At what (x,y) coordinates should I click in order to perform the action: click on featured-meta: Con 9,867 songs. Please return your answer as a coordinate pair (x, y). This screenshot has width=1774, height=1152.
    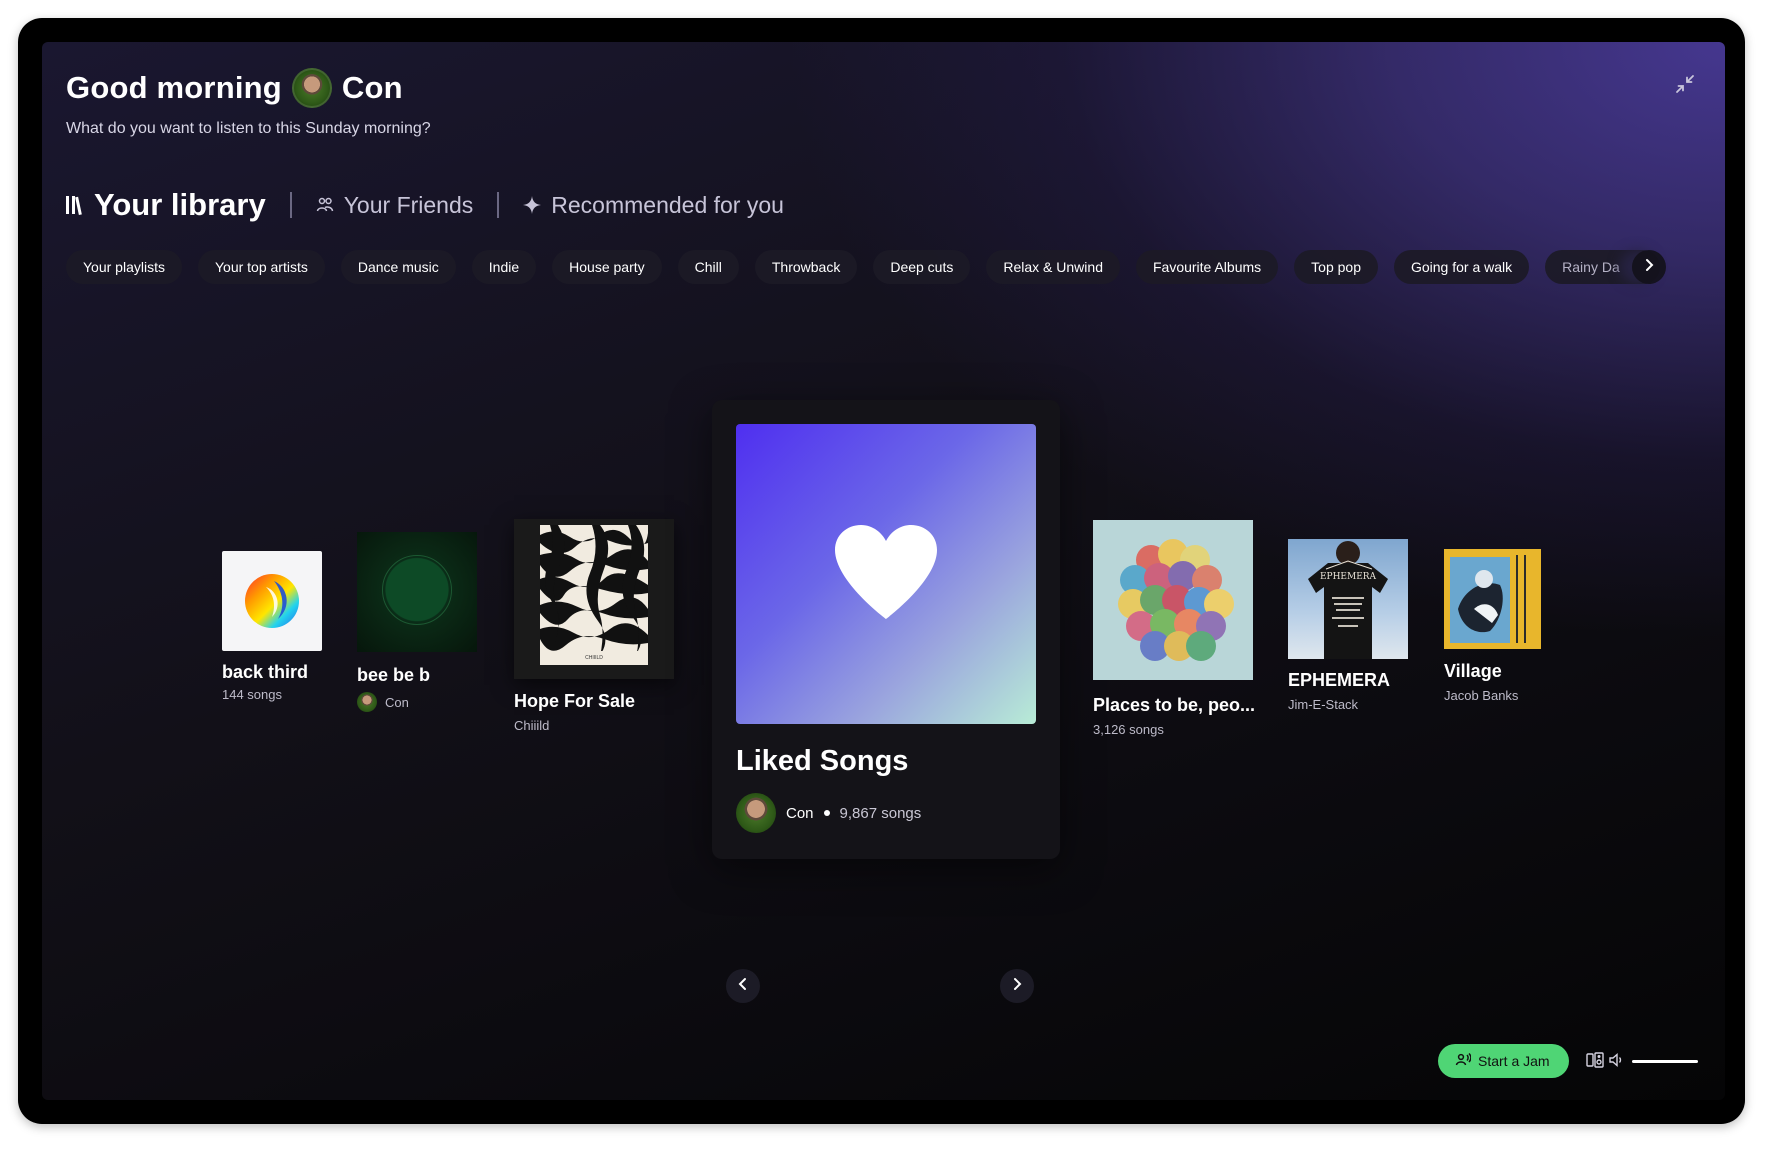
    Looking at the image, I should click on (828, 813).